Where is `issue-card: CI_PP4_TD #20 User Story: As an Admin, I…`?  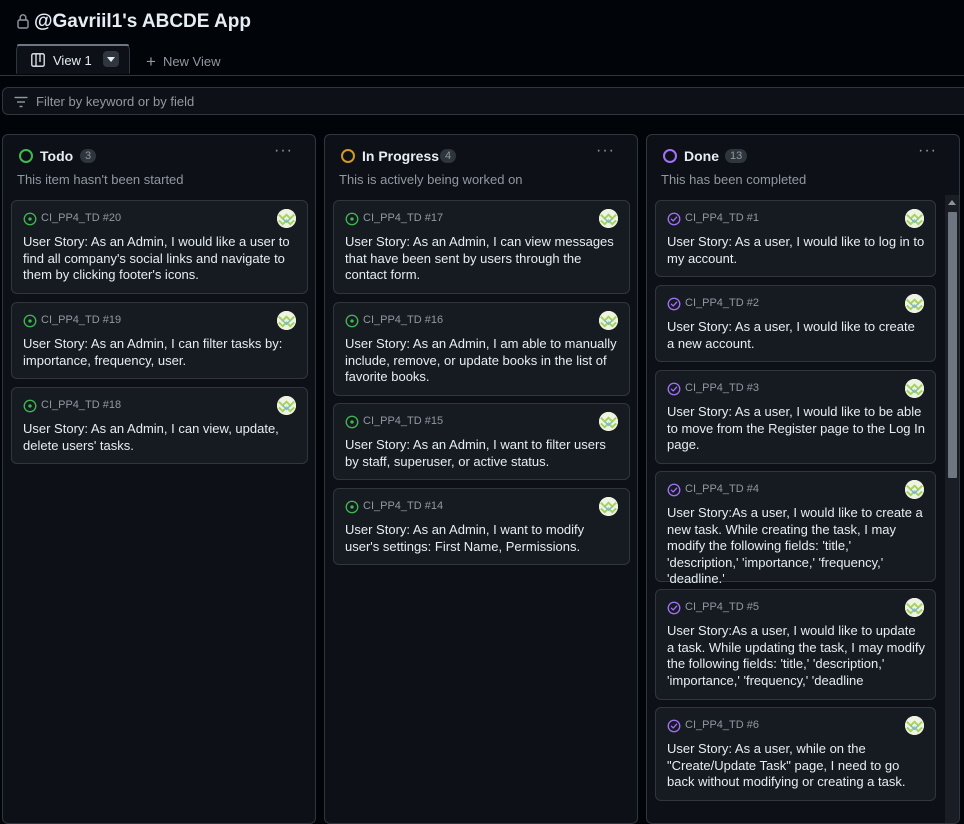 issue-card: CI_PP4_TD #20 User Story: As an Admin, I… is located at coordinates (159, 247).